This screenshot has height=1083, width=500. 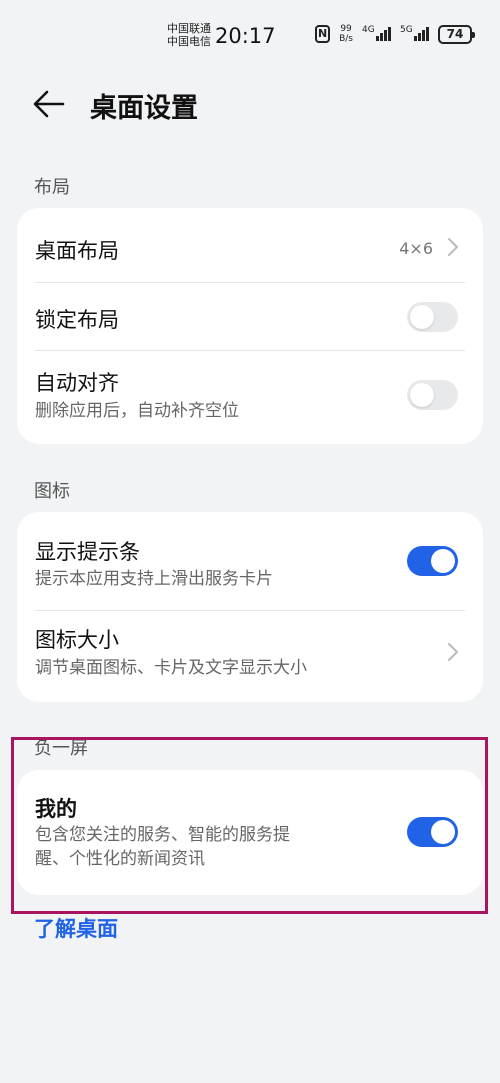 What do you see at coordinates (432, 395) in the screenshot?
I see `auto-align-toggle` at bounding box center [432, 395].